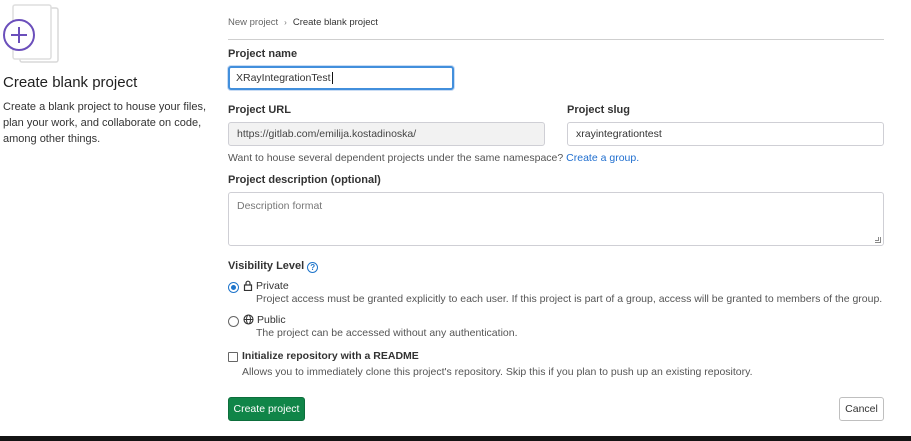 Image resolution: width=911 pixels, height=441 pixels. What do you see at coordinates (280, 206) in the screenshot?
I see `description-placeholder: Description format` at bounding box center [280, 206].